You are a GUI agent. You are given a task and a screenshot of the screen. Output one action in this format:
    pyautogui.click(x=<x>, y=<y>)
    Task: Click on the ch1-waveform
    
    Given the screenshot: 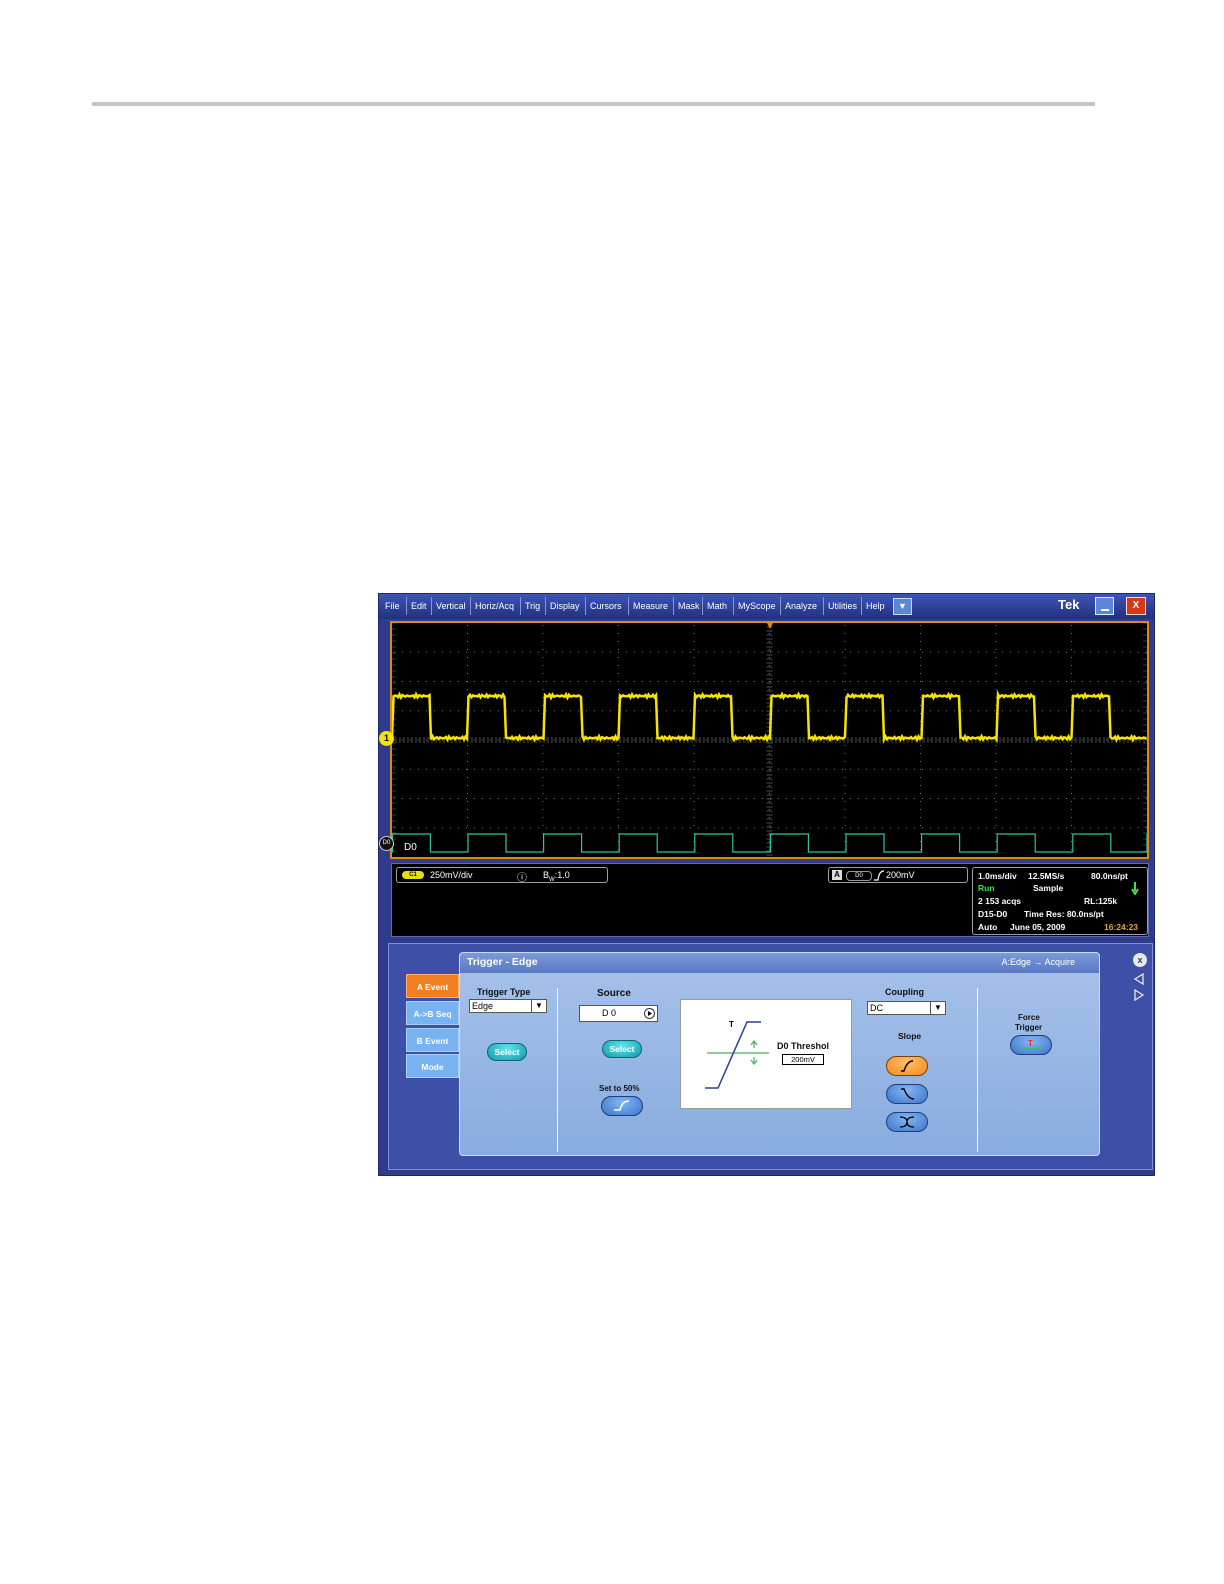 What is the action you would take?
    pyautogui.click(x=769, y=717)
    